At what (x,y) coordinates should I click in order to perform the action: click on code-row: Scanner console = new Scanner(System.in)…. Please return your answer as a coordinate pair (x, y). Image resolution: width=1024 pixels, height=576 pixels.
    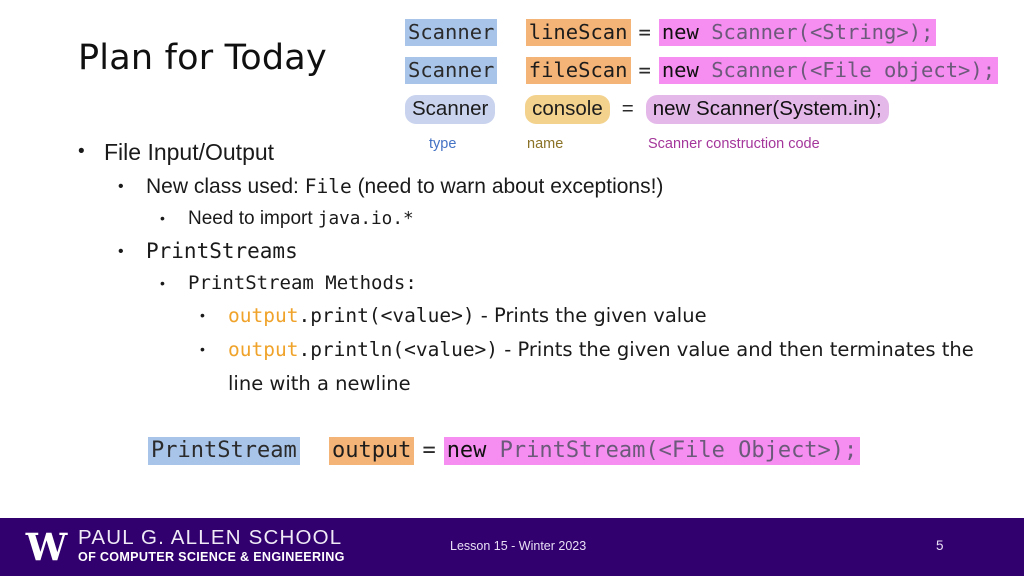
    Looking at the image, I should click on (701, 113).